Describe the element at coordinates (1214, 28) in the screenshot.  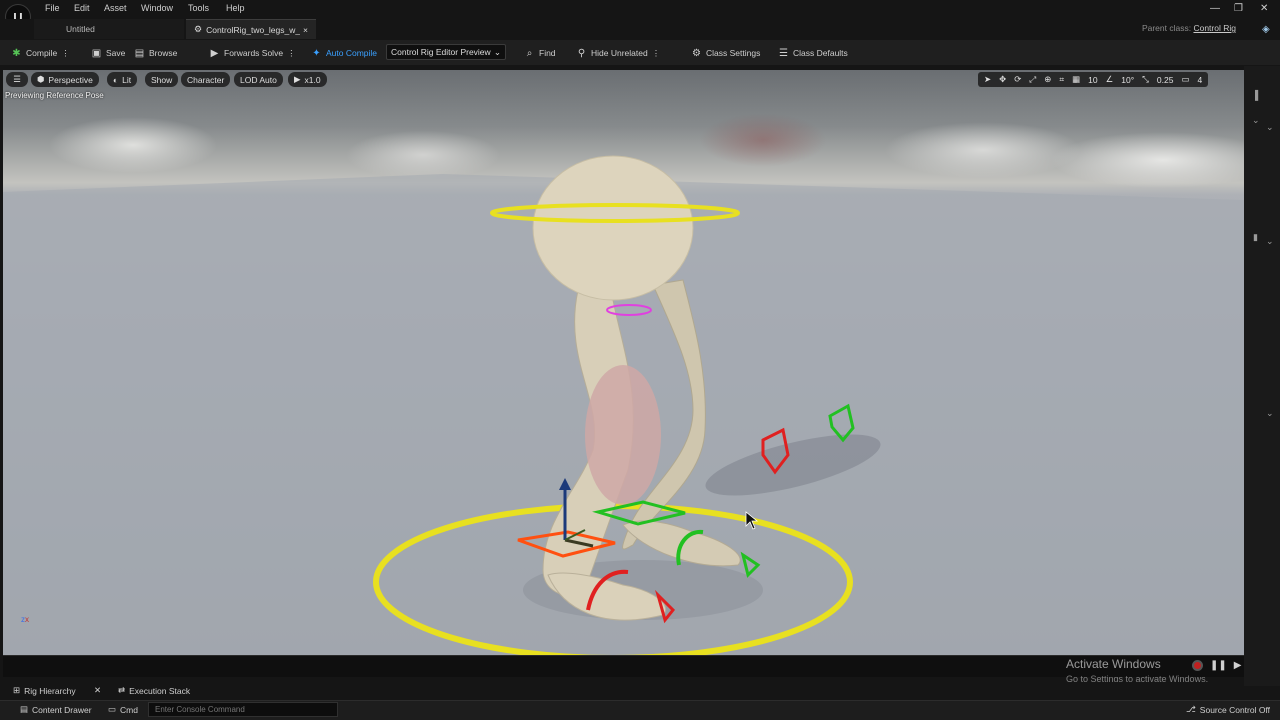
I see `parent-class-link: Control Rig` at that location.